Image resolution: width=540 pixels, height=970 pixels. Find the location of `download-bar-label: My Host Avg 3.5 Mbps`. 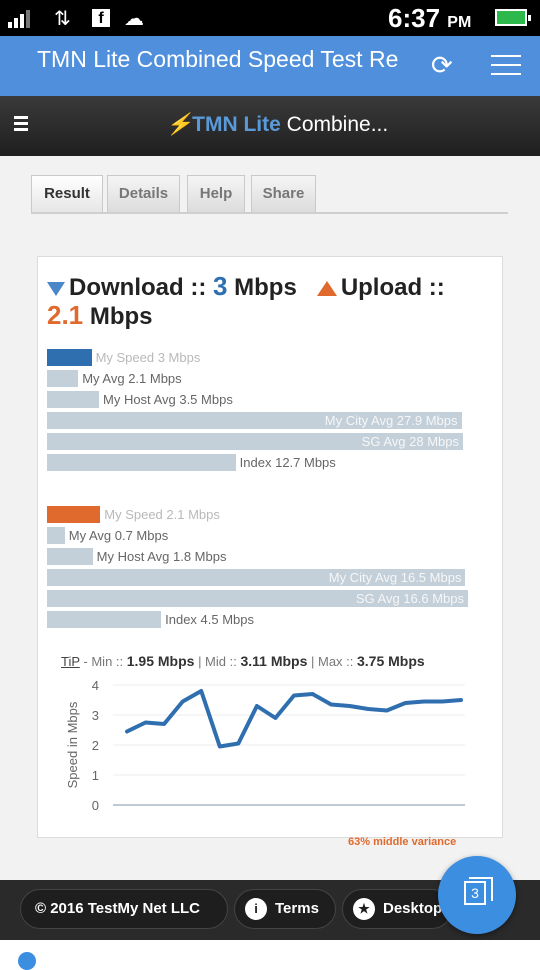

download-bar-label: My Host Avg 3.5 Mbps is located at coordinates (168, 399).